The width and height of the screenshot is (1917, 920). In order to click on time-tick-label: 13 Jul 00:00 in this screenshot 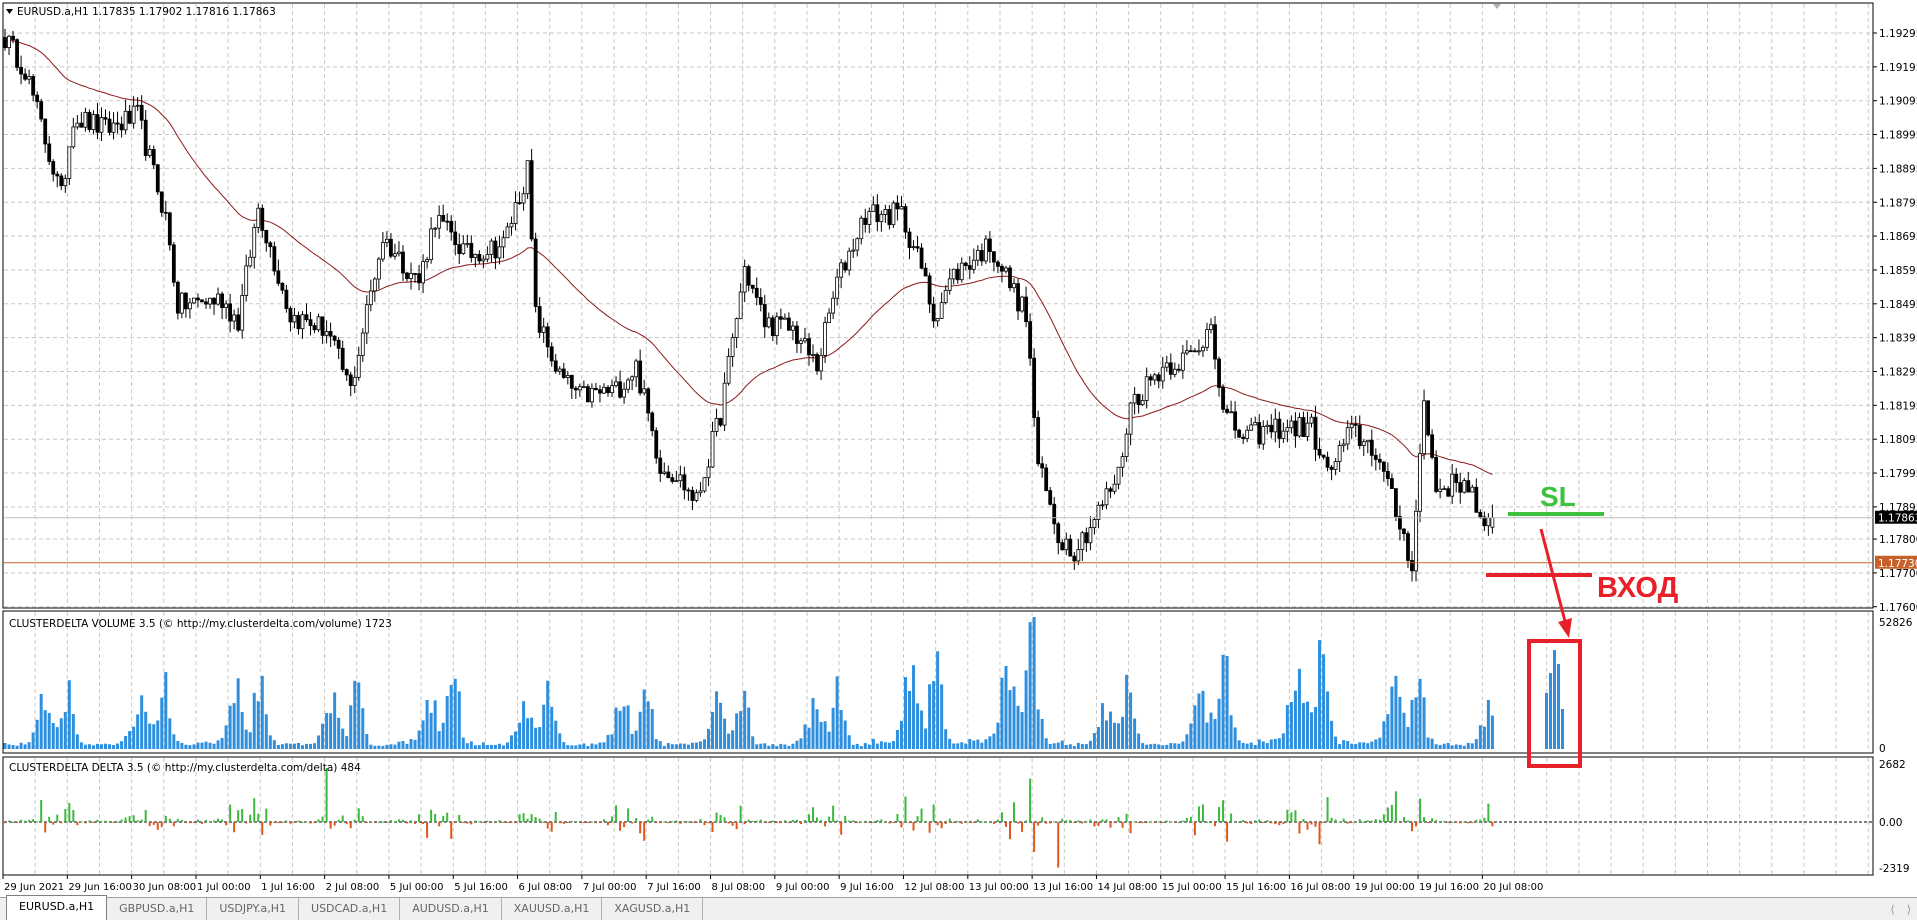, I will do `click(999, 887)`.